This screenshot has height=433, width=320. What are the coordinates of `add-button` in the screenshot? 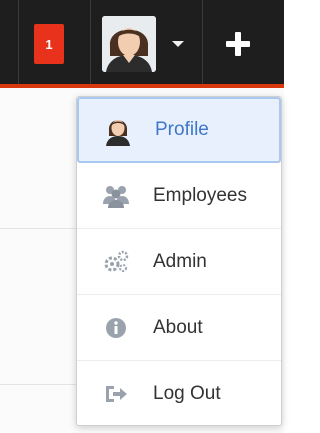 It's located at (238, 44).